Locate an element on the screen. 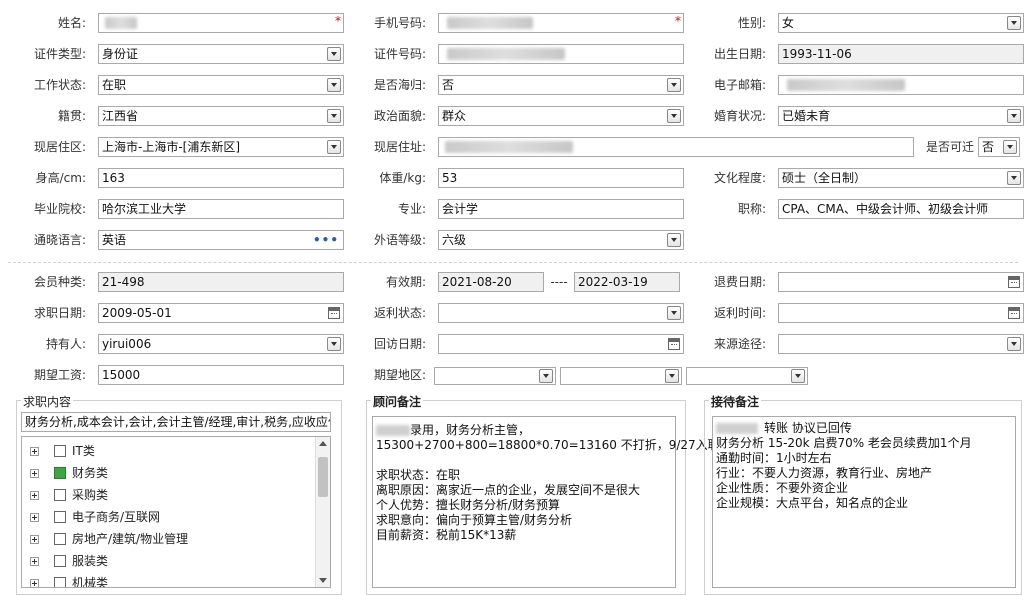 This screenshot has height=595, width=1026. rebate-time-field is located at coordinates (901, 313).